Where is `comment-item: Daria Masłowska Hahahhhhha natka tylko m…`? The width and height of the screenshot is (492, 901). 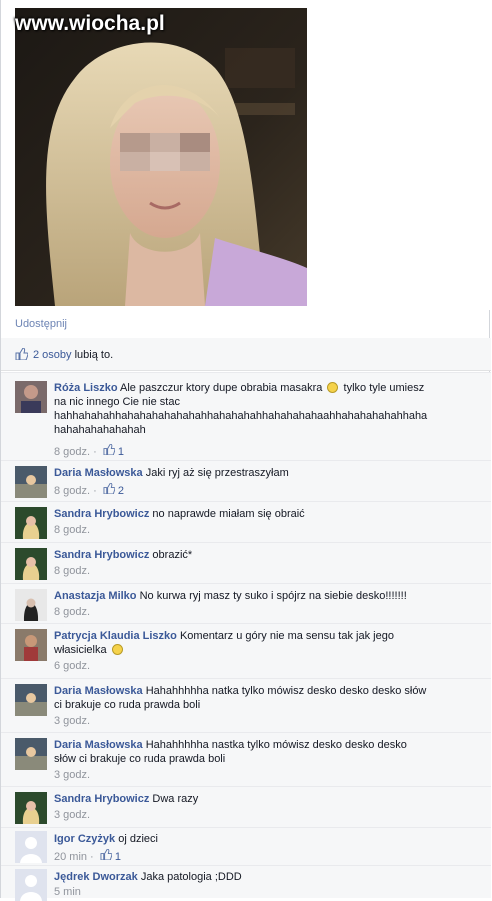 comment-item: Daria Masłowska Hahahhhhha natka tylko m… is located at coordinates (246, 705).